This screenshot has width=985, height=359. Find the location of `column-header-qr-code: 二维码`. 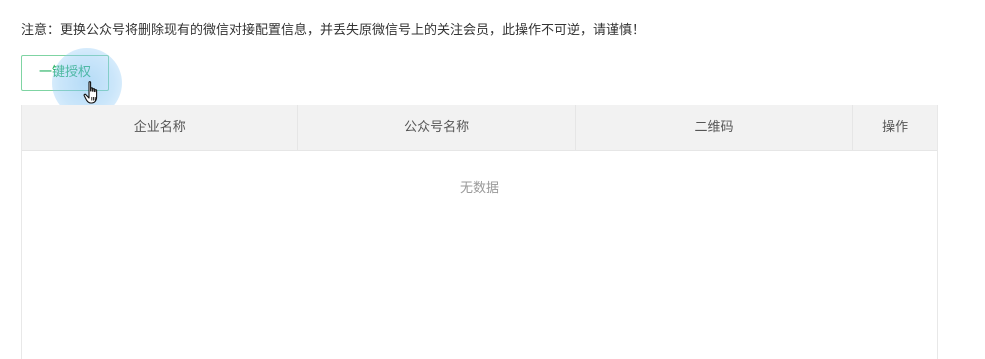

column-header-qr-code: 二维码 is located at coordinates (715, 127).